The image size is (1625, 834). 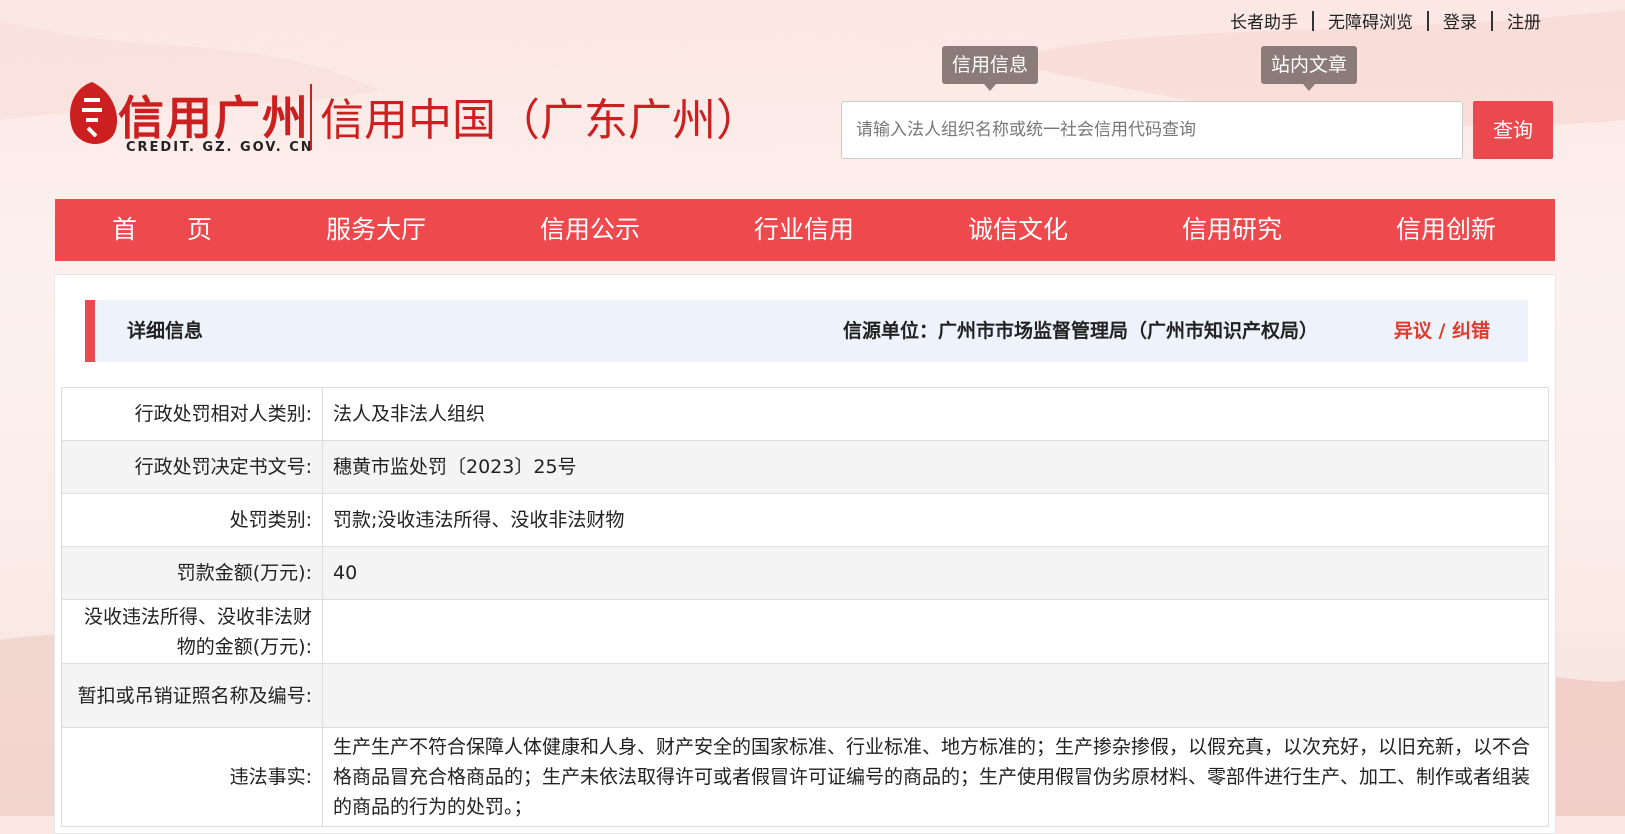 I want to click on credit-seal-icon, so click(x=94, y=113).